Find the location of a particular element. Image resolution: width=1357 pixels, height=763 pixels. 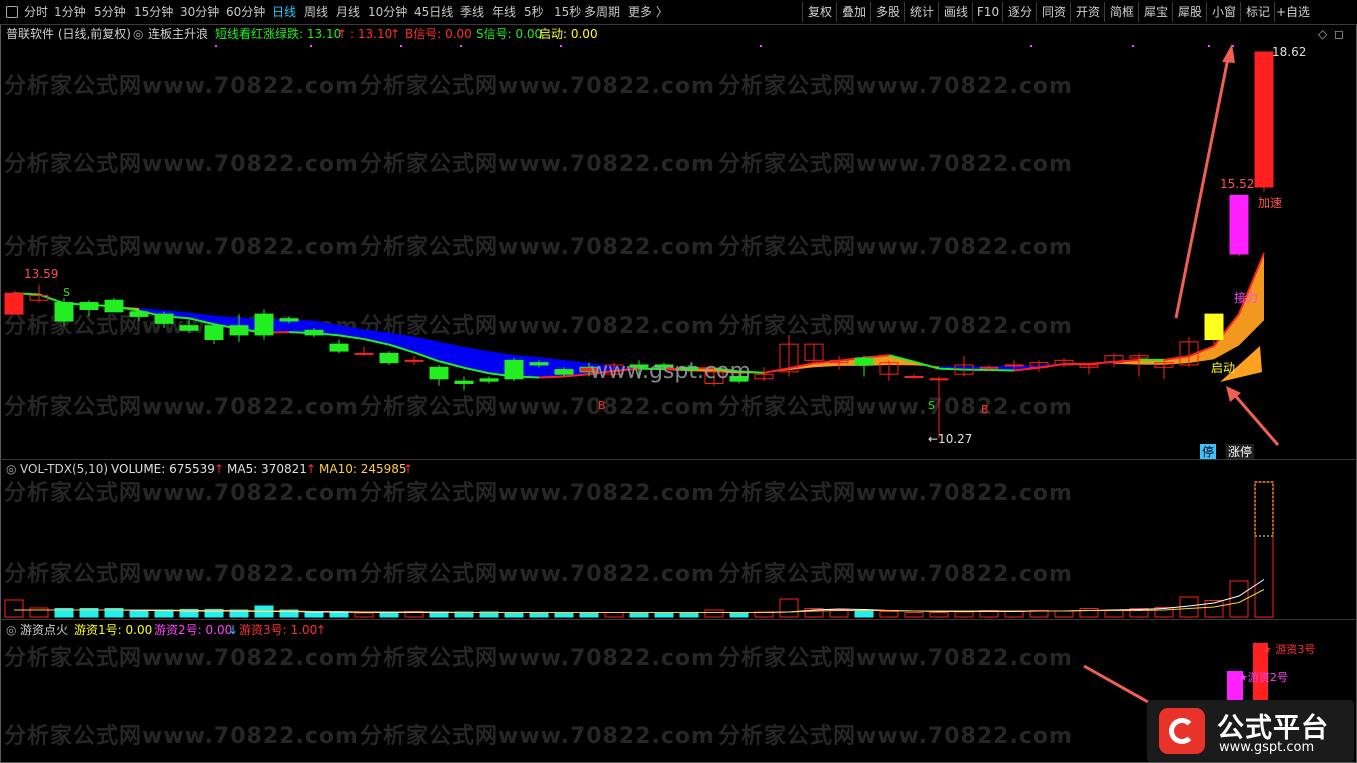

yz3-value: 游资3号: 1.00 is located at coordinates (278, 630).